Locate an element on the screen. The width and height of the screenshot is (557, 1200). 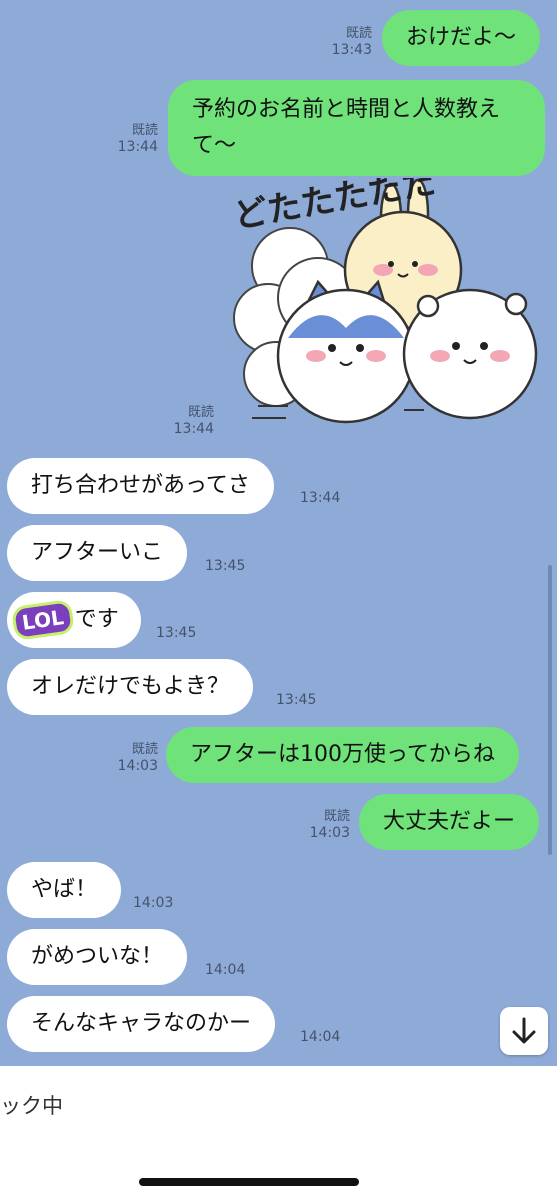
message-text: 大丈夫だよー is located at coordinates (449, 821).